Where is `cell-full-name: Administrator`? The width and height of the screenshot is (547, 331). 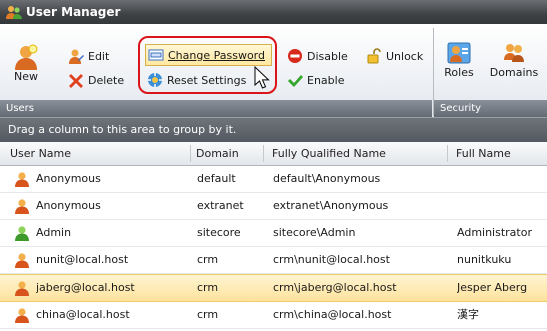 cell-full-name: Administrator is located at coordinates (494, 232).